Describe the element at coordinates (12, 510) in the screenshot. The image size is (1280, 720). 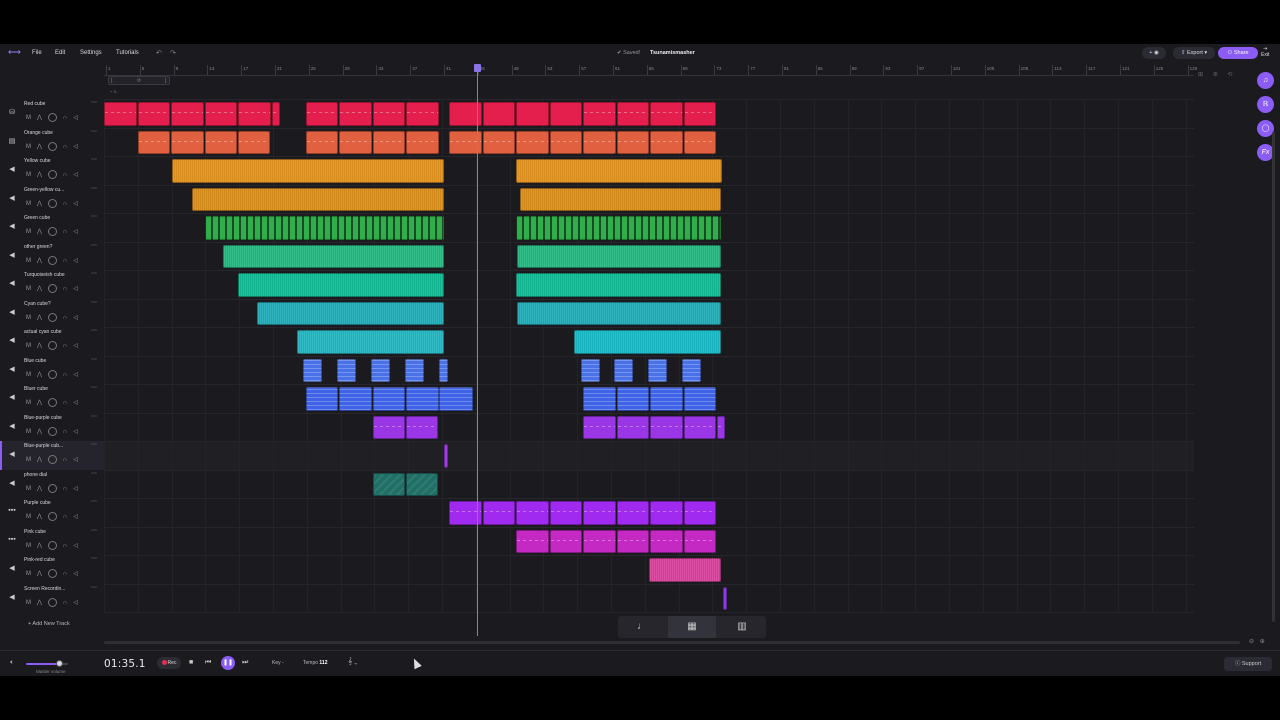
I see `synth-icon: ▪▪▪` at that location.